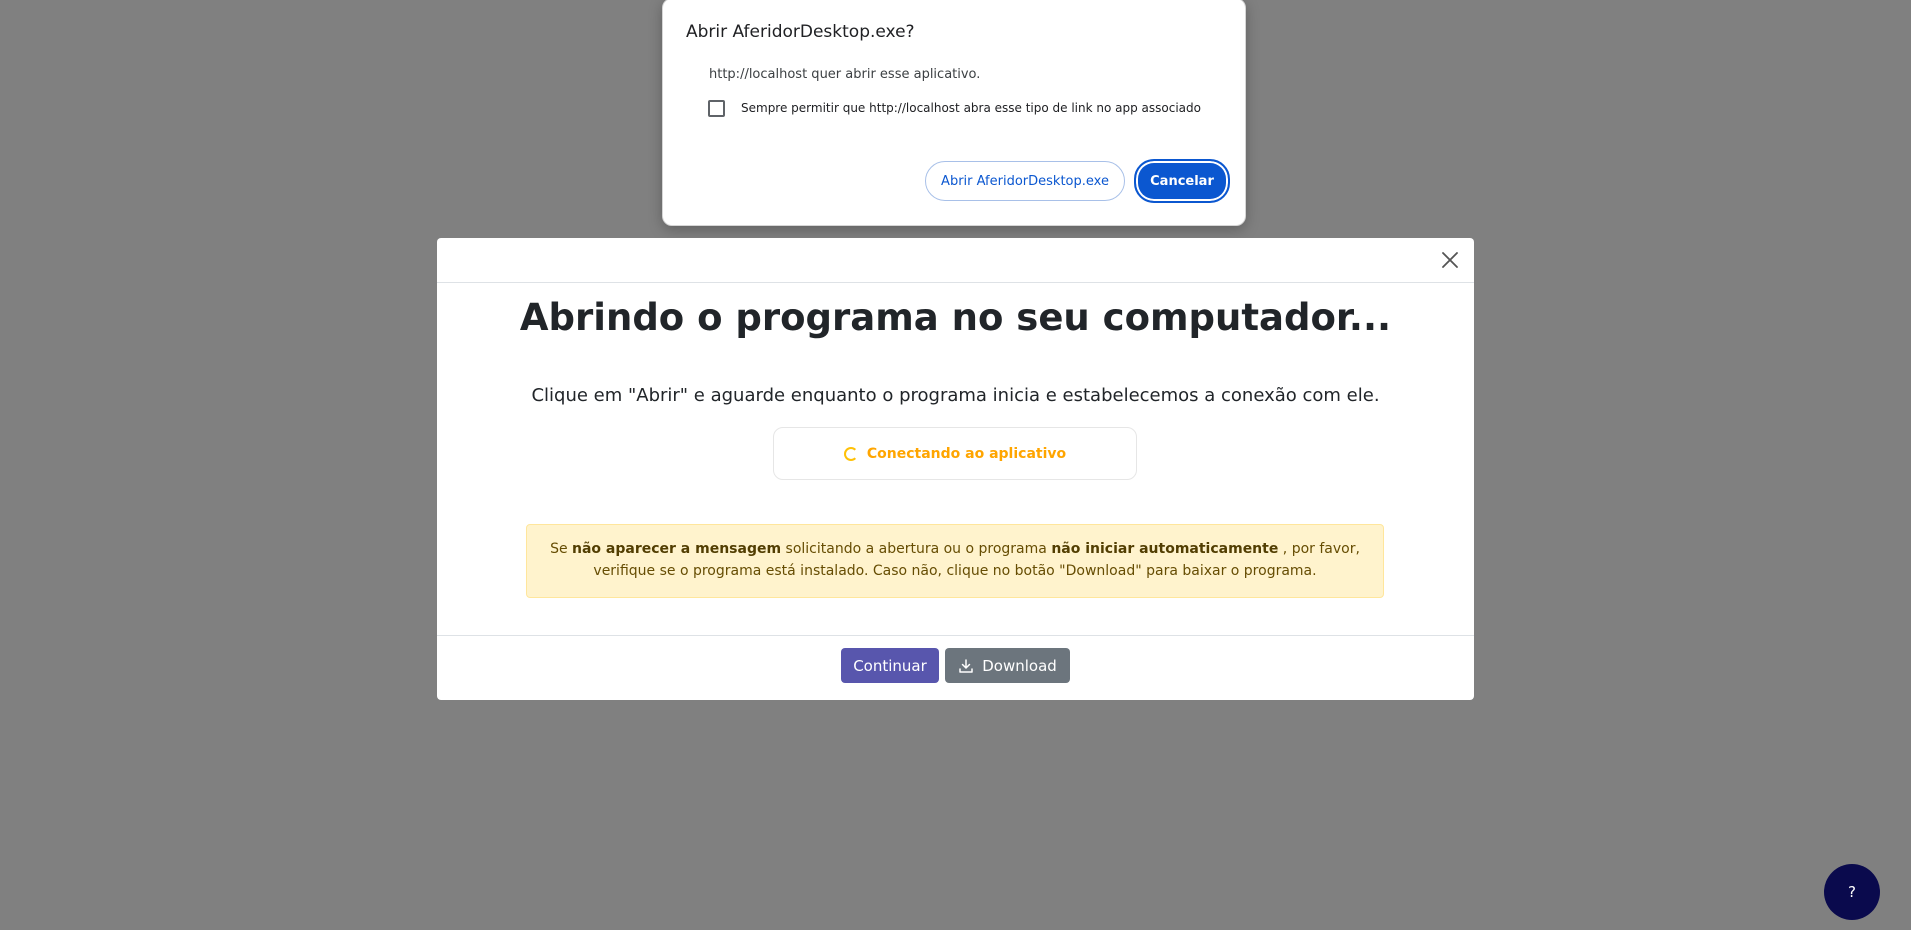 The image size is (1911, 930). I want to click on connection-status: Conectando ao aplicativo, so click(955, 453).